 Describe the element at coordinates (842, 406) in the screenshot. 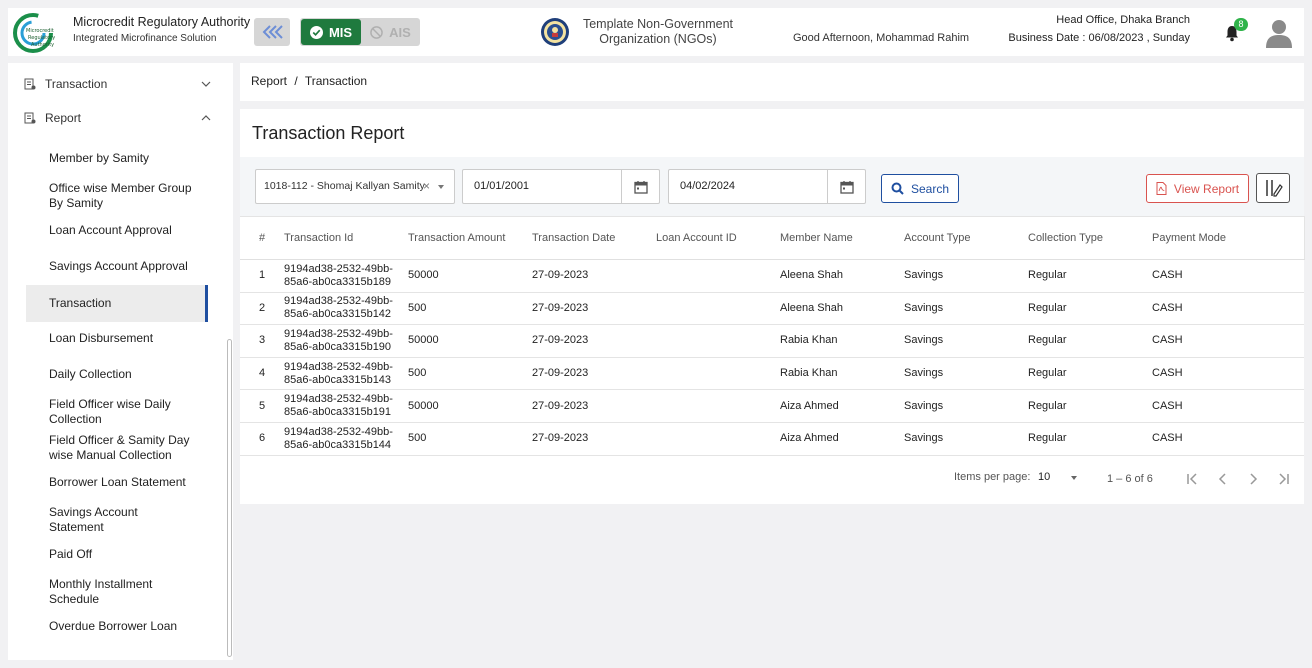

I see `member-name: Aiza Ahmed` at that location.